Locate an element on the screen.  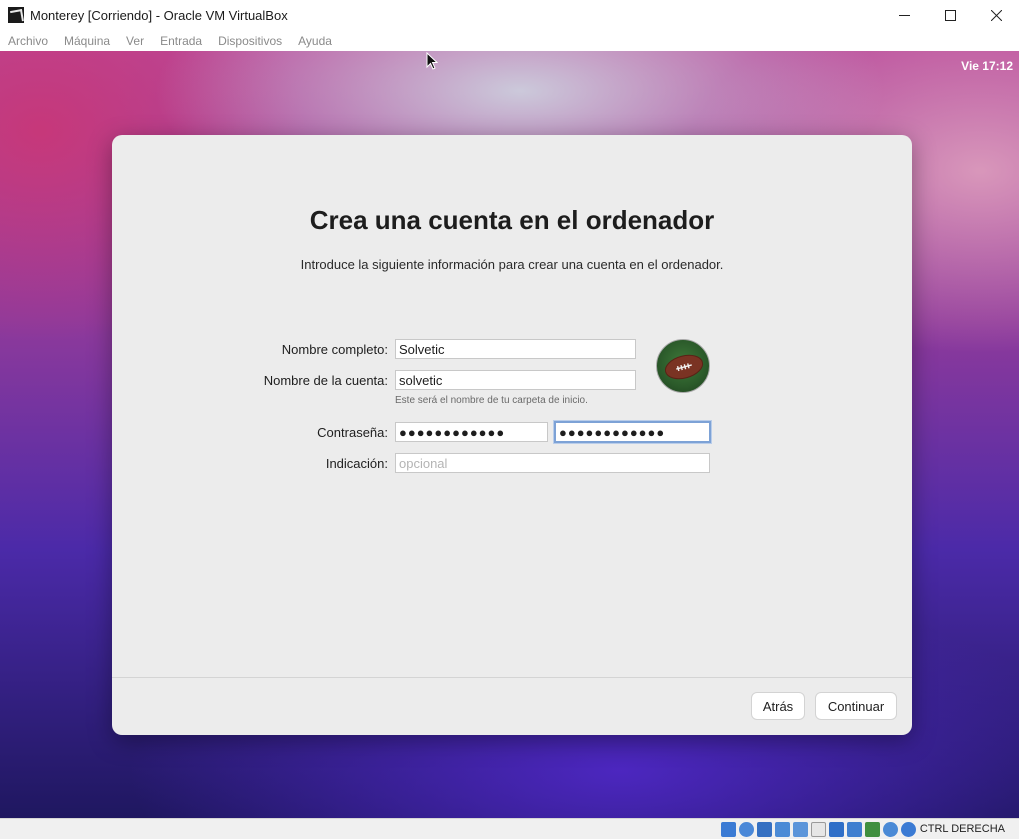
audio-icon is located at coordinates (764, 829).